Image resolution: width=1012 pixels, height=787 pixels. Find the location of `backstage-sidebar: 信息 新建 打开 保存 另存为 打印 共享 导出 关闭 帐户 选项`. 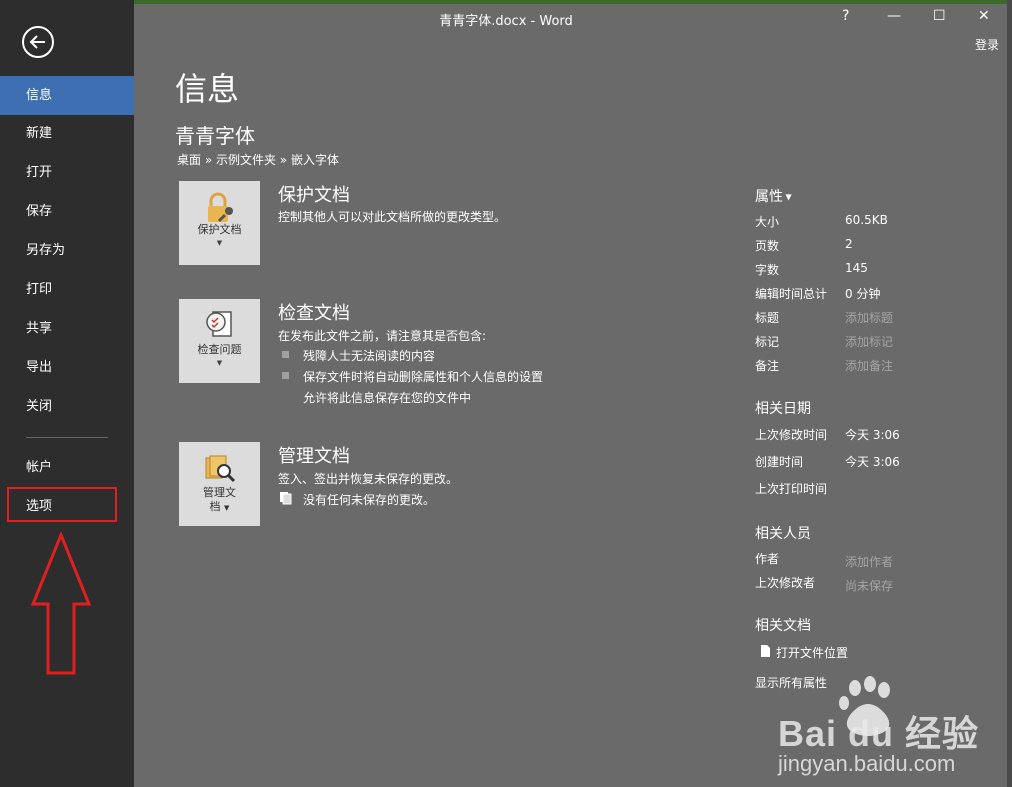

backstage-sidebar: 信息 新建 打开 保存 另存为 打印 共享 导出 关闭 帐户 选项 is located at coordinates (67, 393).